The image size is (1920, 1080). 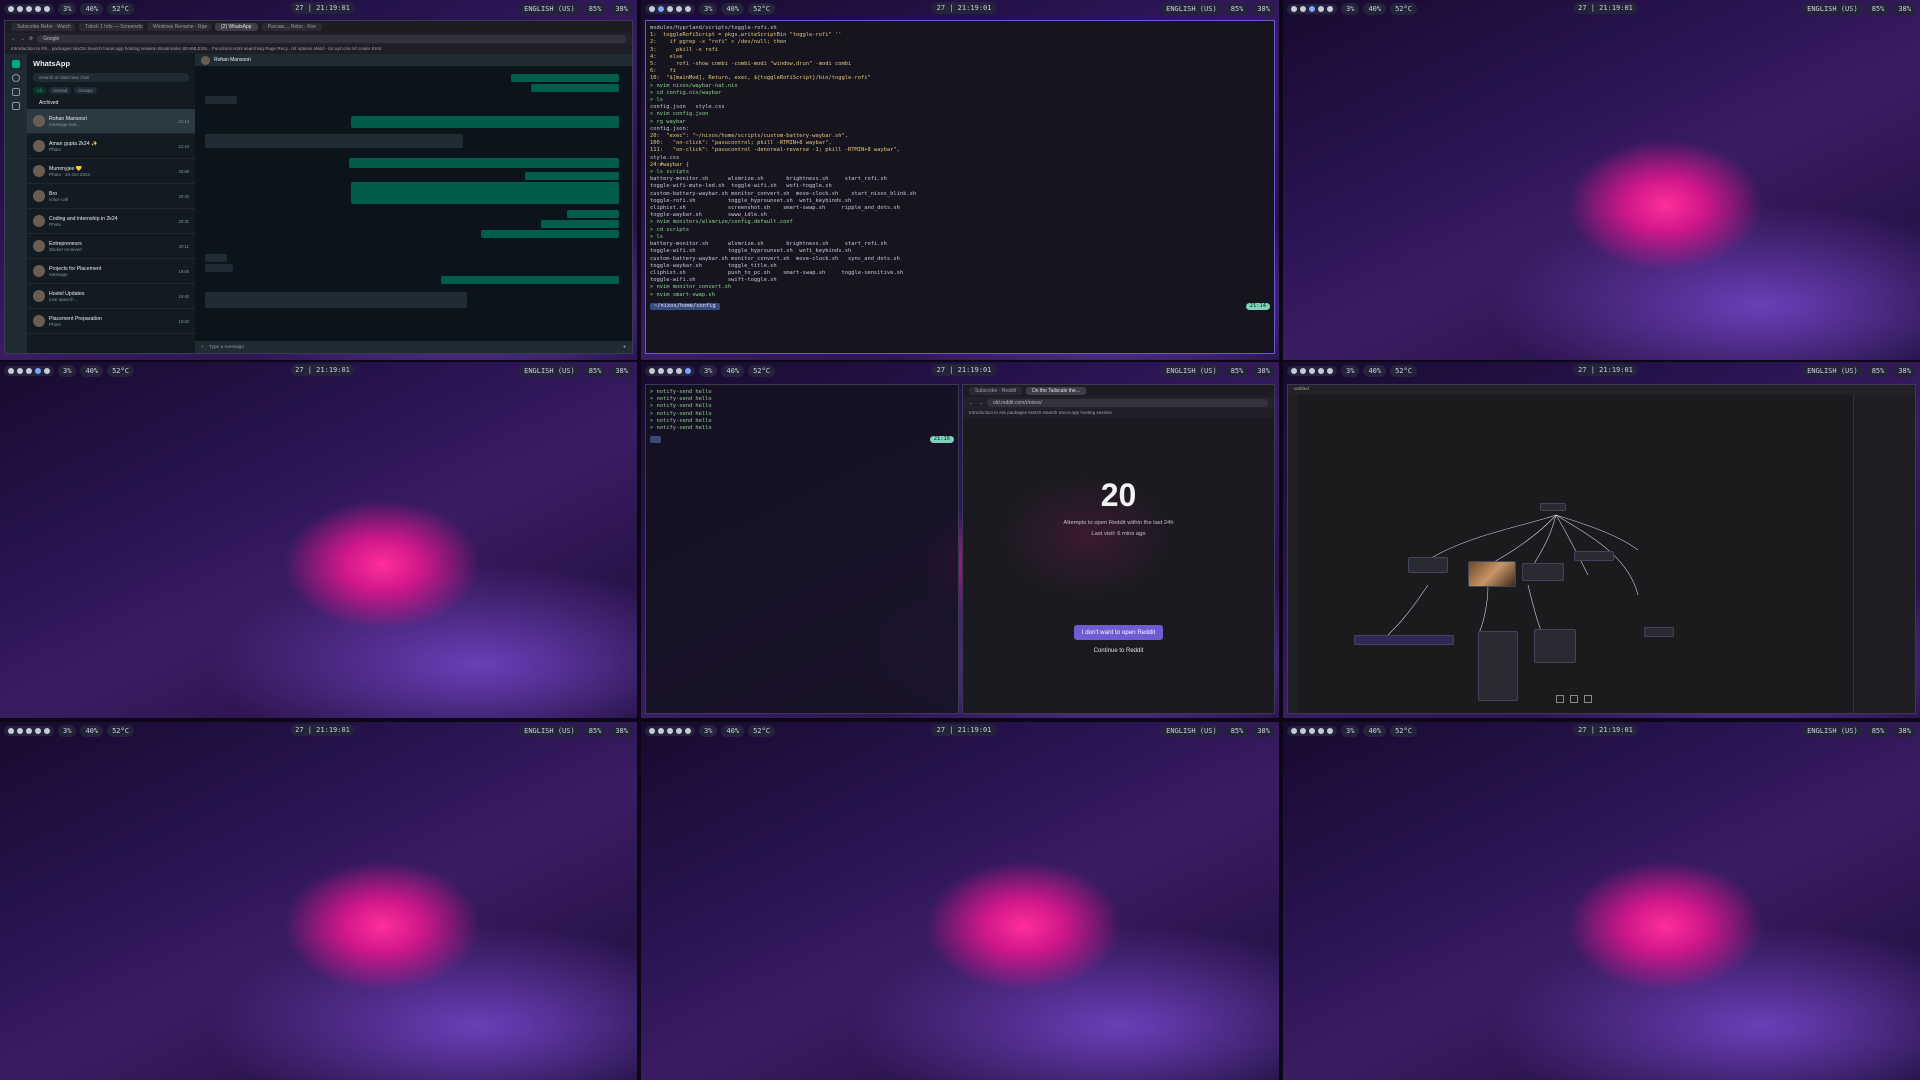 What do you see at coordinates (331, 39) in the screenshot?
I see `address-field: Google` at bounding box center [331, 39].